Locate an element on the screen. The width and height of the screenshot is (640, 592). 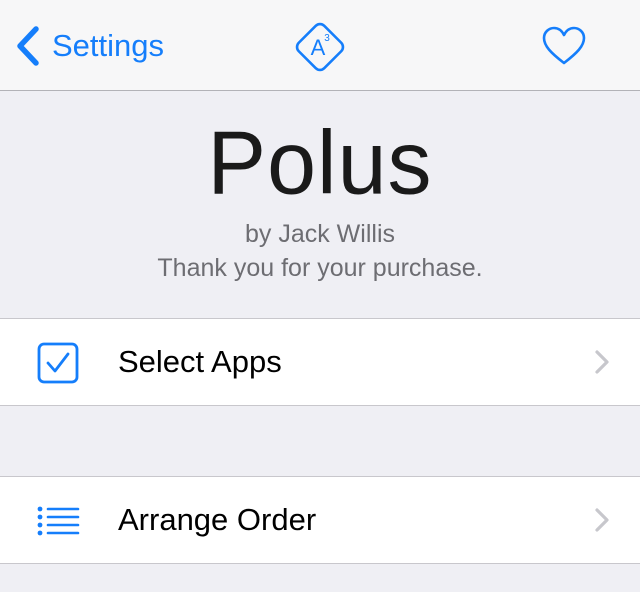
heart-icon is located at coordinates (564, 46).